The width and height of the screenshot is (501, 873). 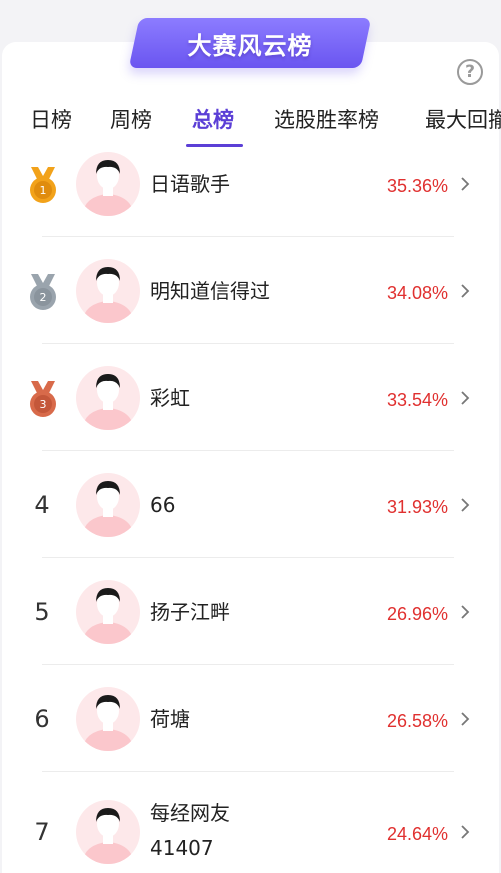 I want to click on user-name-line-1: 每经网友, so click(x=190, y=813).